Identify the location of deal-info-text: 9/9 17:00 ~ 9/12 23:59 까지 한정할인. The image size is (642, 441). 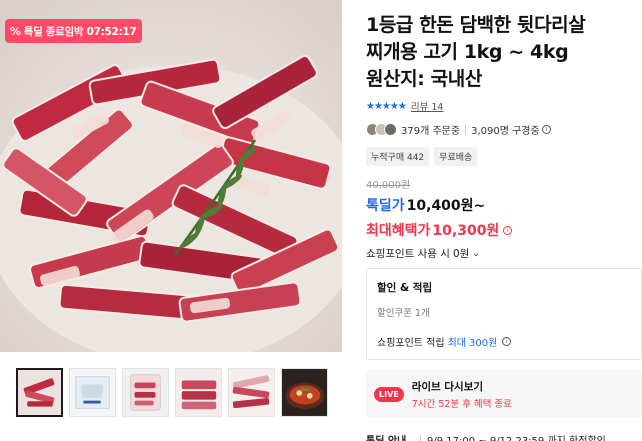
(516, 436).